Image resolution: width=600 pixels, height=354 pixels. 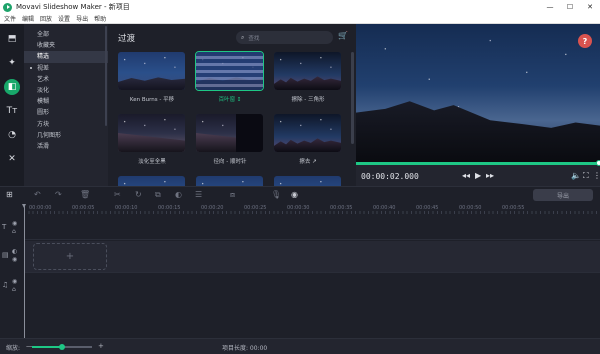 What do you see at coordinates (85, 194) in the screenshot?
I see `delete-icon: 🗑` at bounding box center [85, 194].